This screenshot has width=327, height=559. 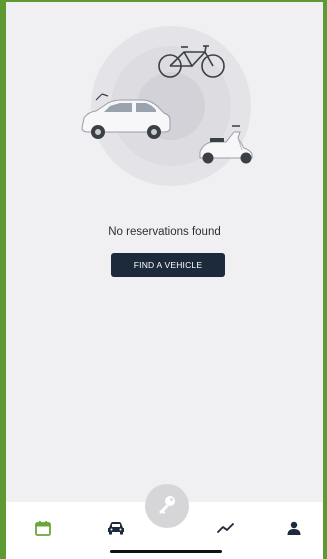 What do you see at coordinates (164, 232) in the screenshot?
I see `empty-state-message: No reservations found` at bounding box center [164, 232].